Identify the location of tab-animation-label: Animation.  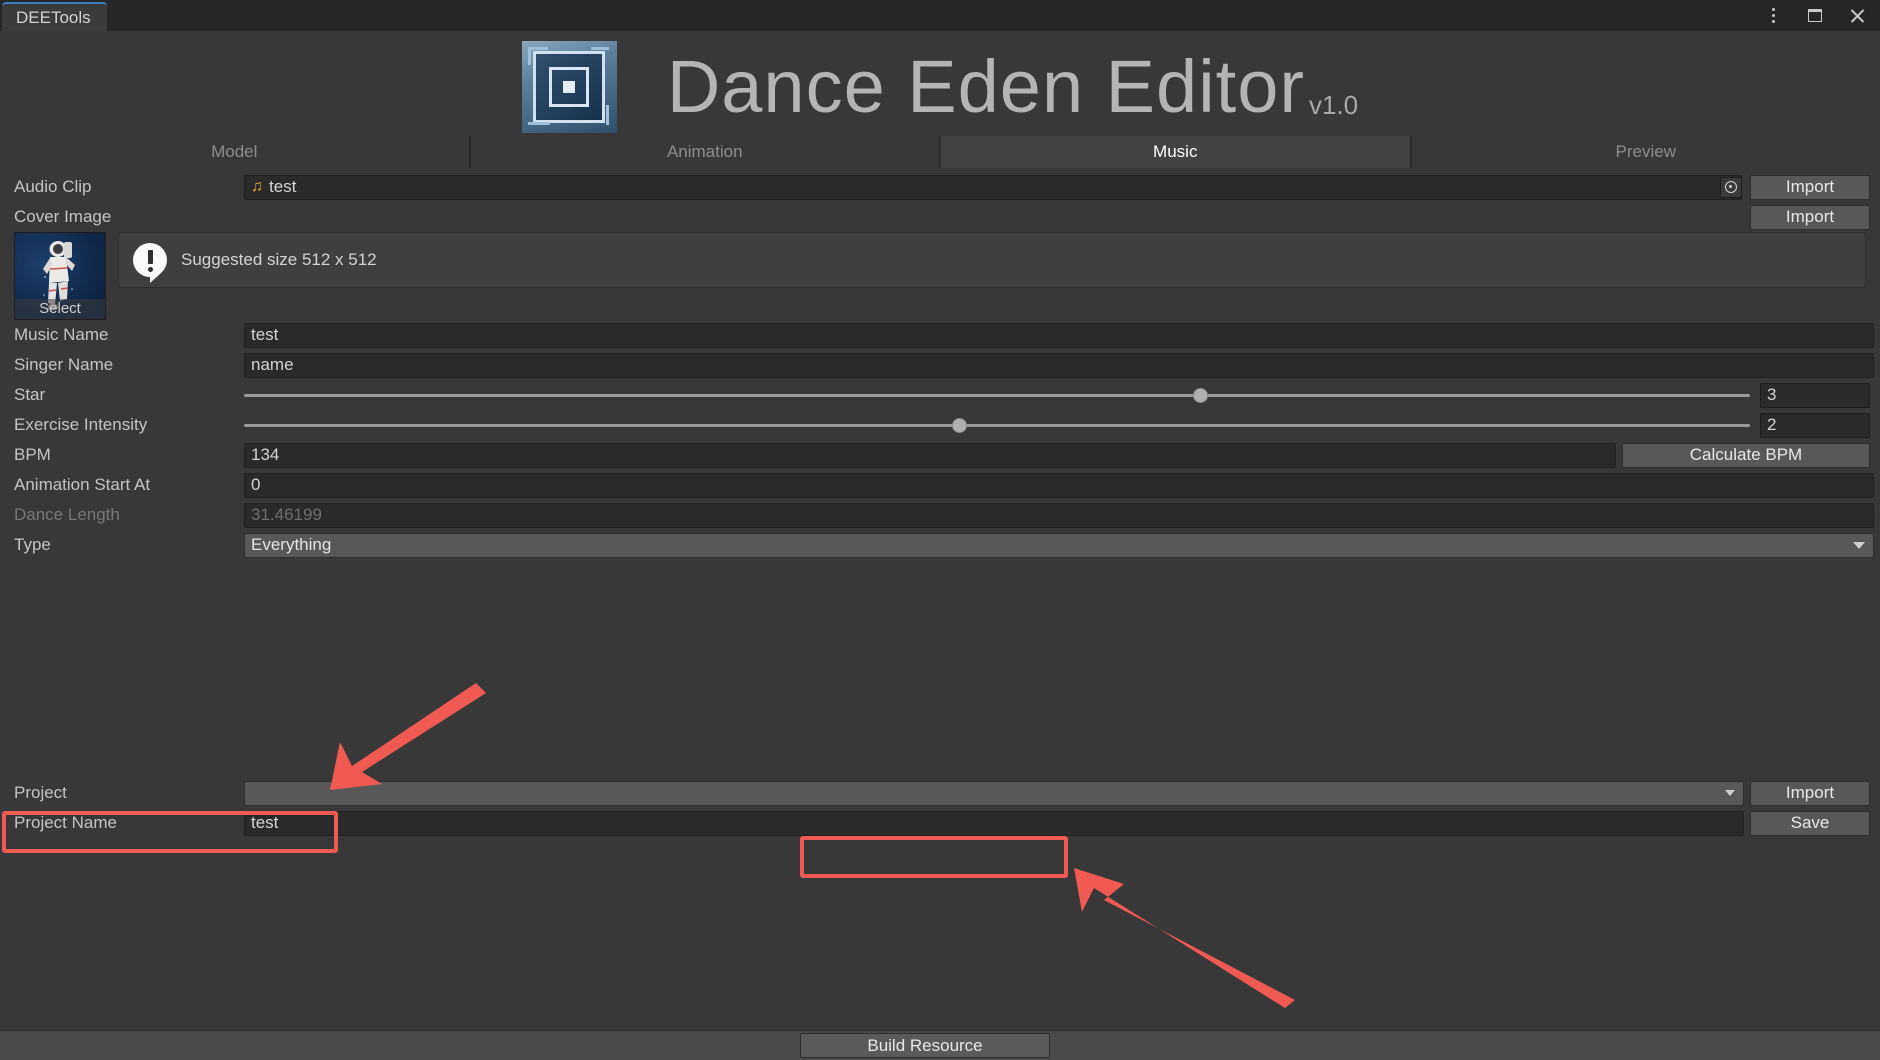
(704, 151).